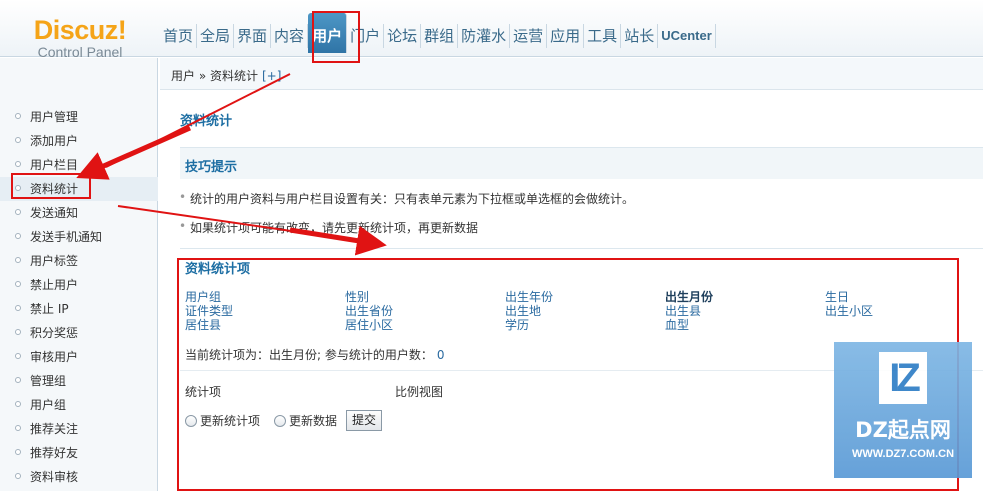  I want to click on divider, so click(581, 248).